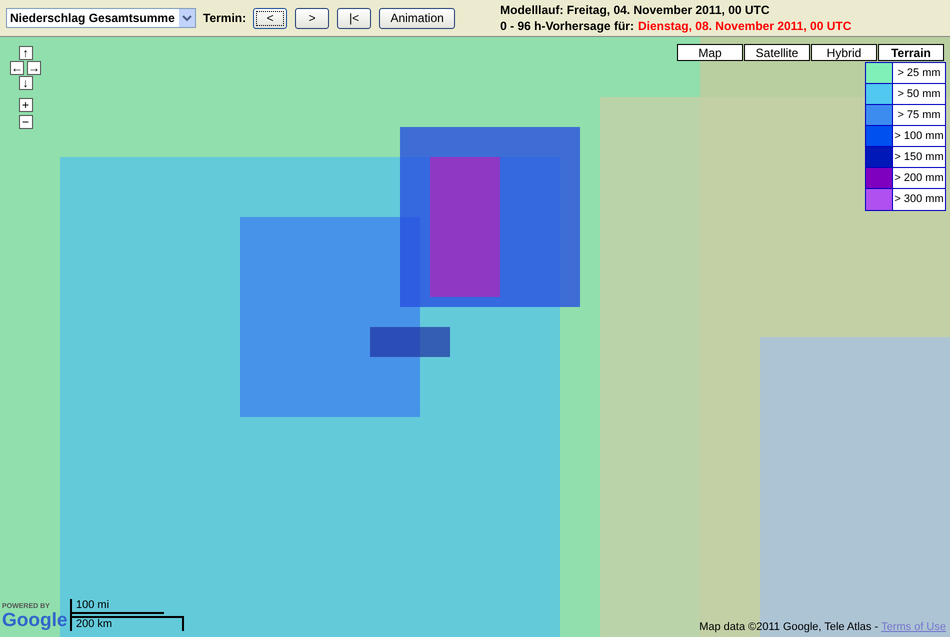 This screenshot has width=950, height=637. What do you see at coordinates (25, 105) in the screenshot?
I see `map-control-button: +` at bounding box center [25, 105].